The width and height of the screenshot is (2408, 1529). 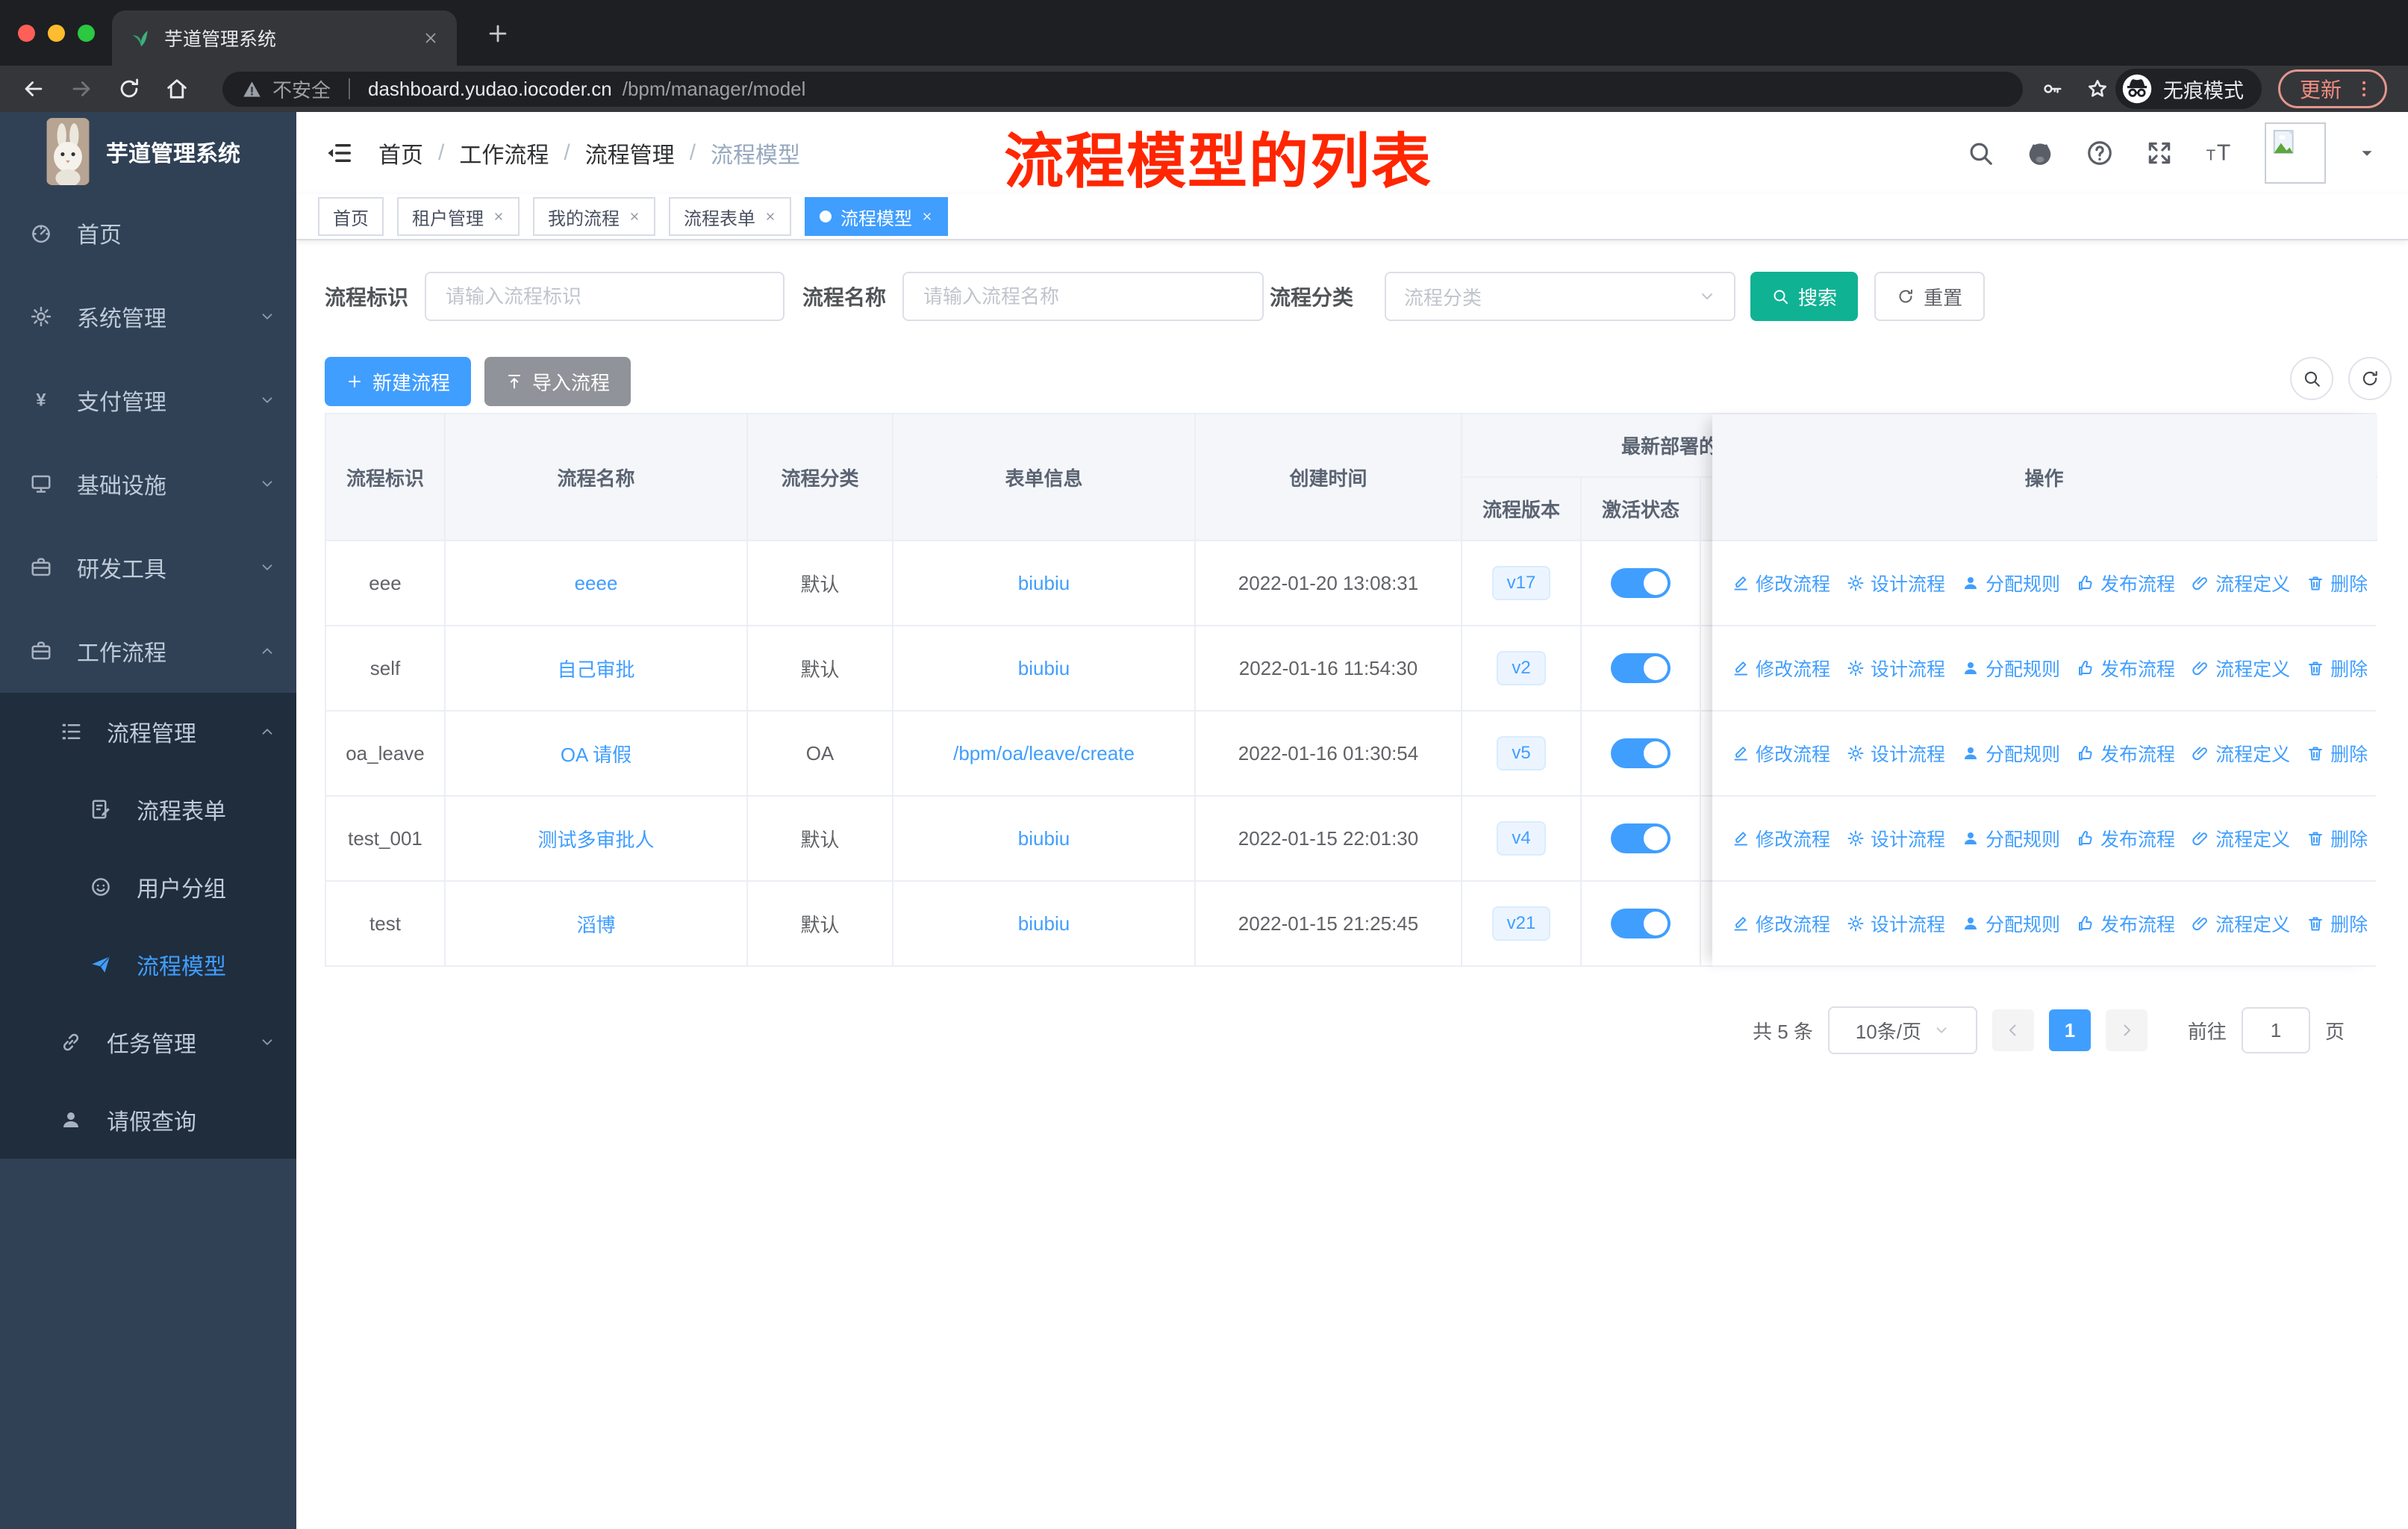 I want to click on sidebar-item-system: 系统管理, so click(x=148, y=316).